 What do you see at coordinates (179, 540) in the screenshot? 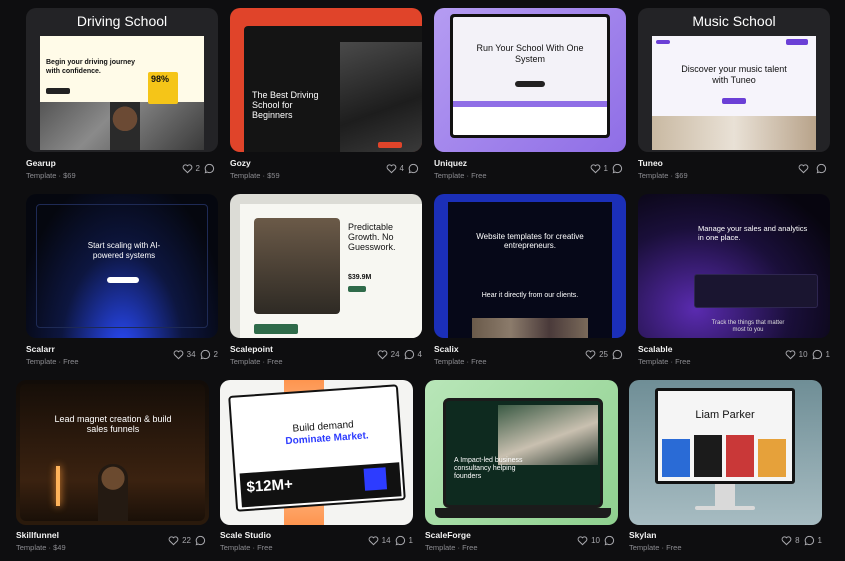
I see `like-button: 22` at bounding box center [179, 540].